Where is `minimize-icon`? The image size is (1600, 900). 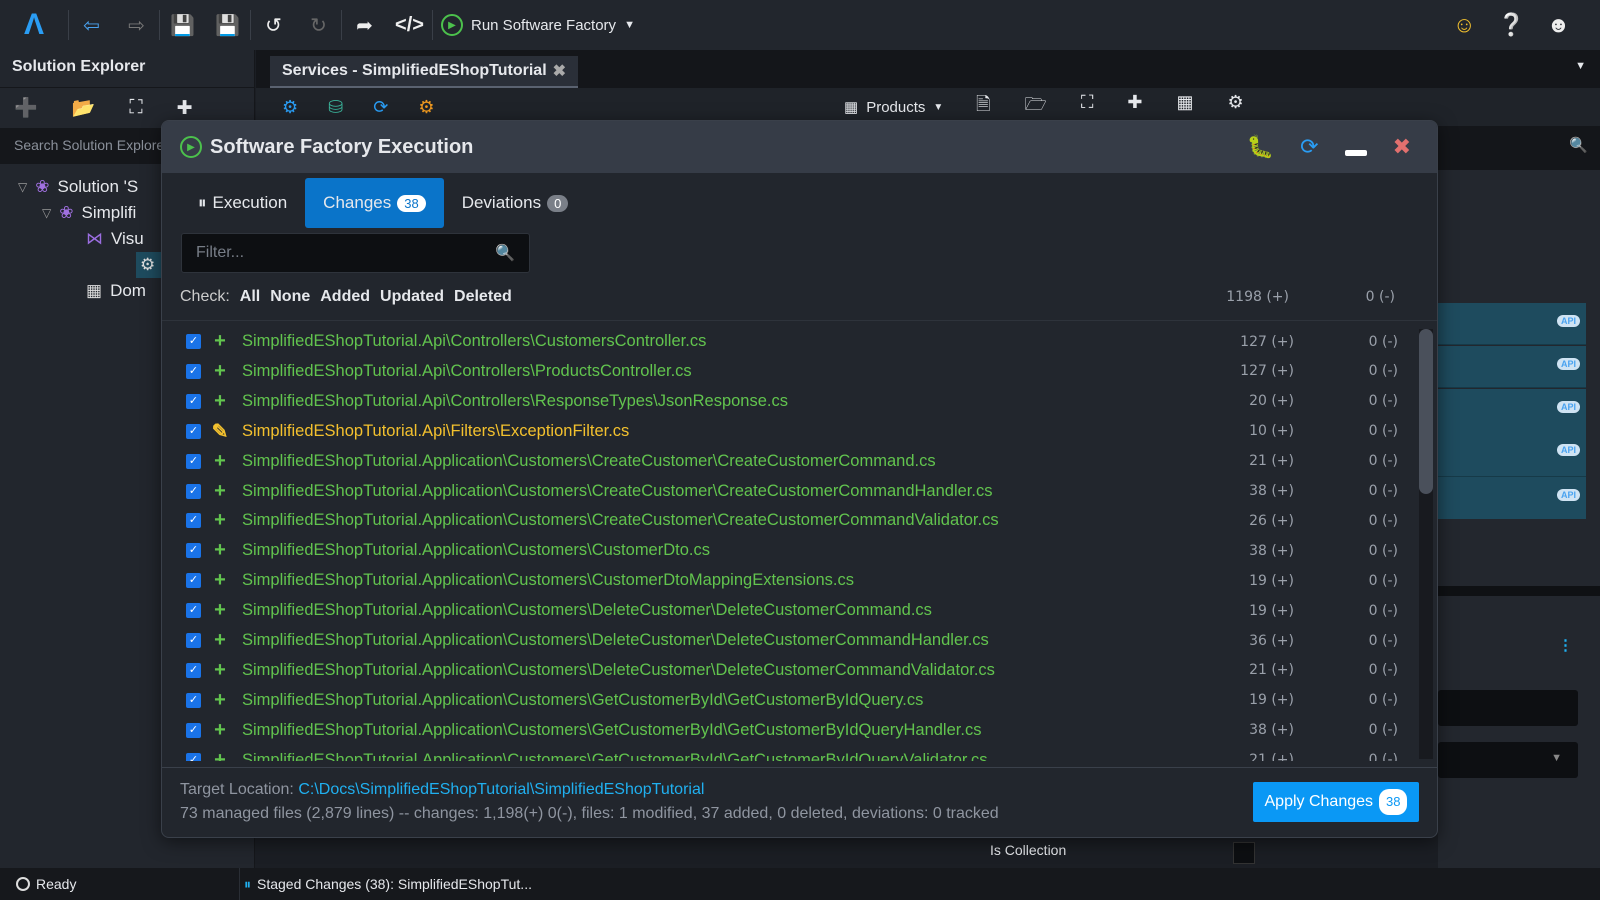 minimize-icon is located at coordinates (1355, 153).